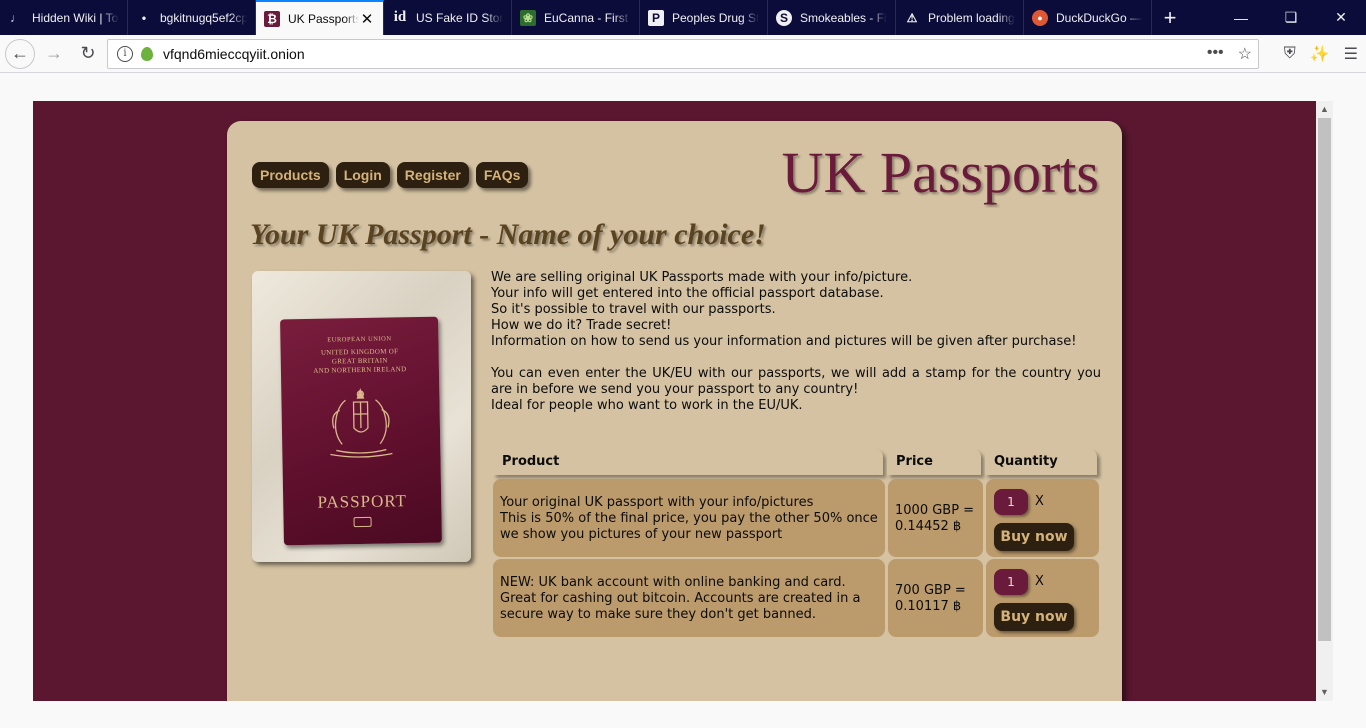 This screenshot has width=1366, height=728. I want to click on duckduckgo-favicon: ●, so click(1040, 17).